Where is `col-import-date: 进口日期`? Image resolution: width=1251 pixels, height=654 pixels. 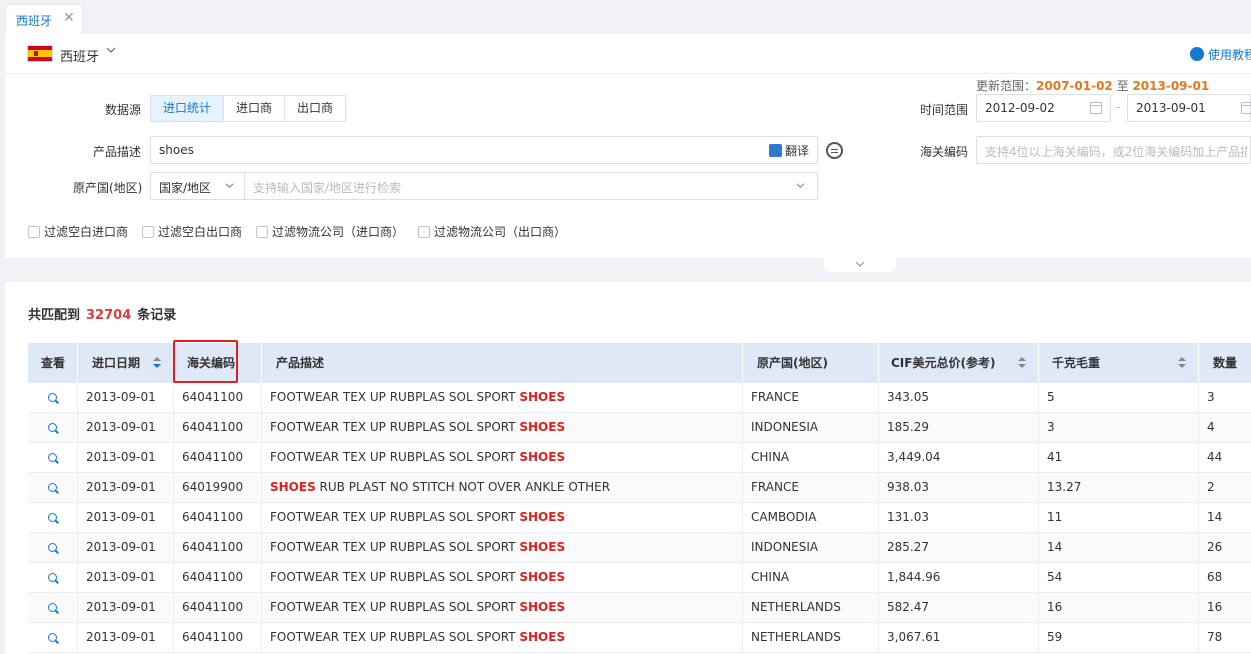
col-import-date: 进口日期 is located at coordinates (126, 363).